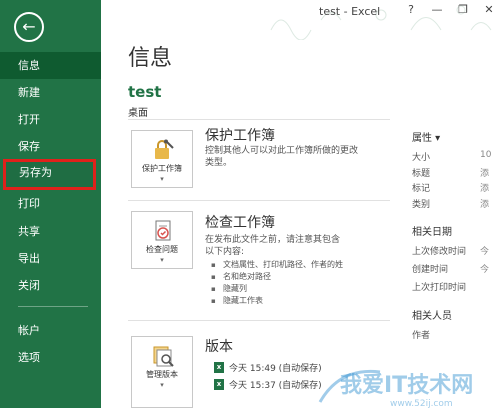 The width and height of the screenshot is (500, 408). What do you see at coordinates (432, 316) in the screenshot?
I see `related-people-header: 相关人员` at bounding box center [432, 316].